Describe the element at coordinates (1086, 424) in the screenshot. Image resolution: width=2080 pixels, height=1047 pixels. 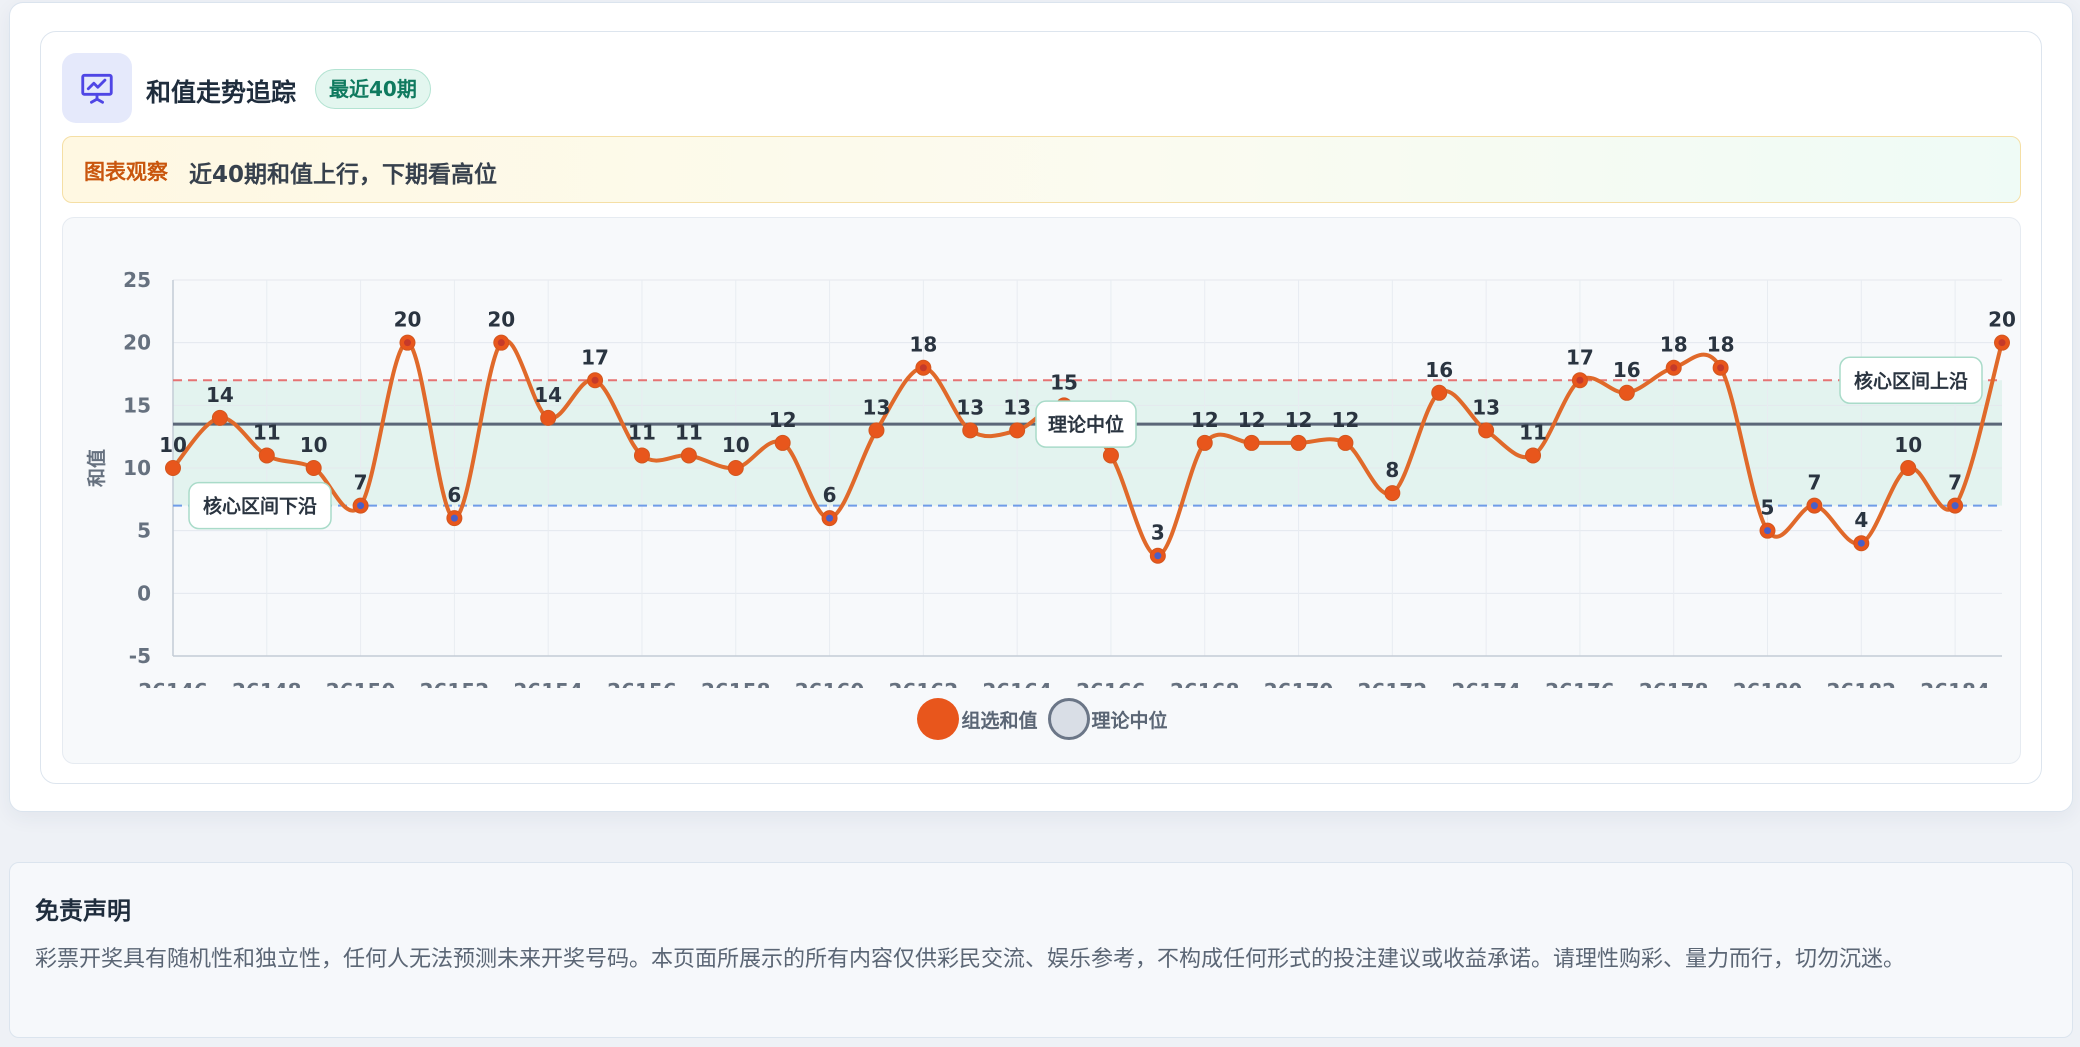
I see `median-callout-text: 理论中位` at that location.